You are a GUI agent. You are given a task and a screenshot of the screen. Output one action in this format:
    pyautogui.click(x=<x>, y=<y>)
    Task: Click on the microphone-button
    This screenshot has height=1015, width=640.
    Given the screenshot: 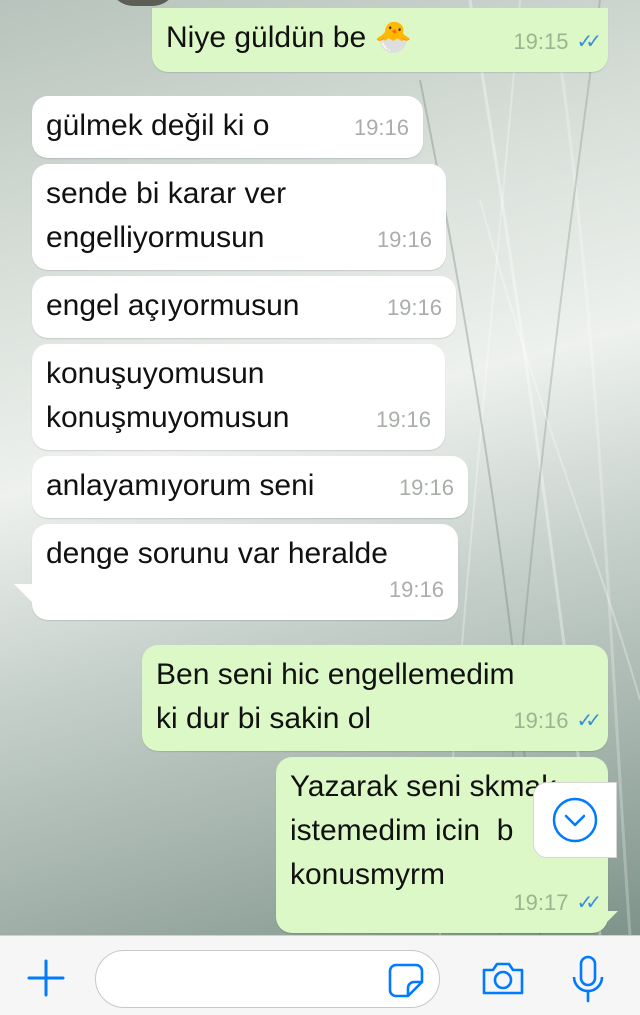 What is the action you would take?
    pyautogui.click(x=588, y=979)
    